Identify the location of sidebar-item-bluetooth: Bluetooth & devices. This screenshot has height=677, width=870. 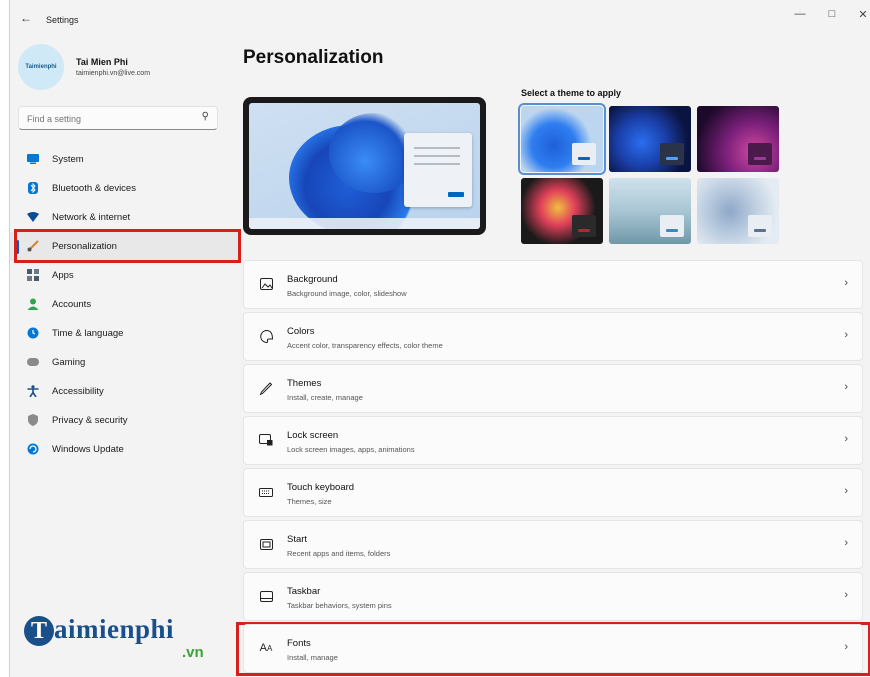
(125, 188).